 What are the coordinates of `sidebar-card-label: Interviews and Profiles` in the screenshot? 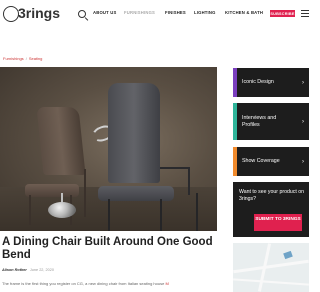 It's located at (259, 121).